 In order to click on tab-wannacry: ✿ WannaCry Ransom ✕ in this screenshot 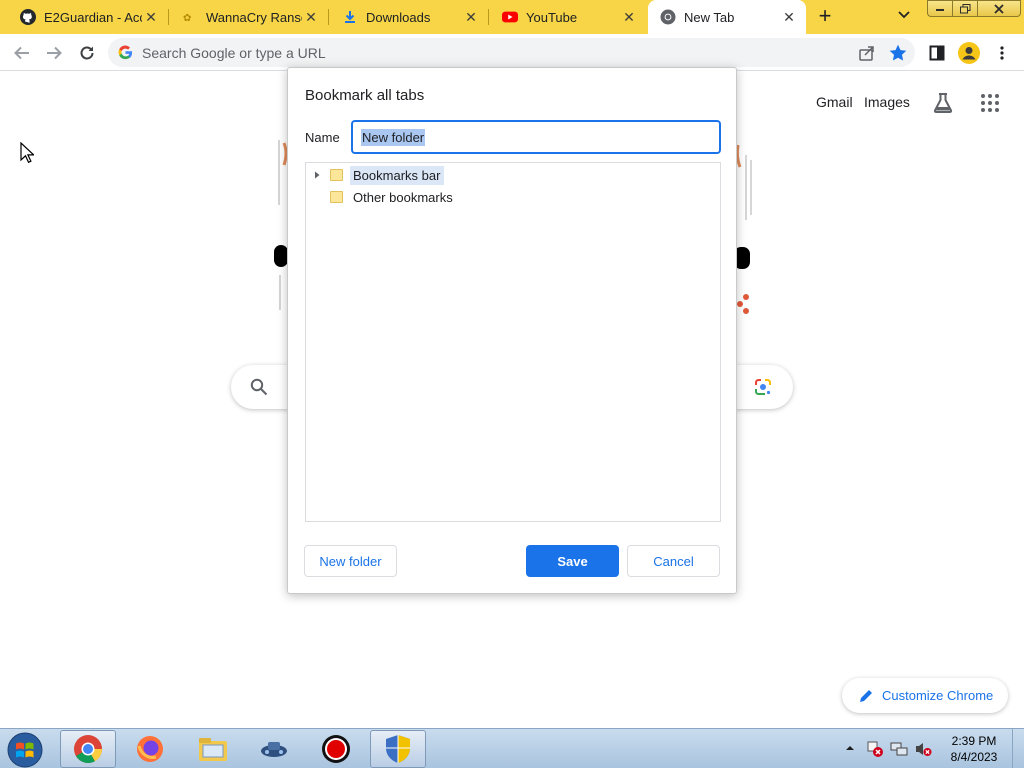, I will do `click(249, 17)`.